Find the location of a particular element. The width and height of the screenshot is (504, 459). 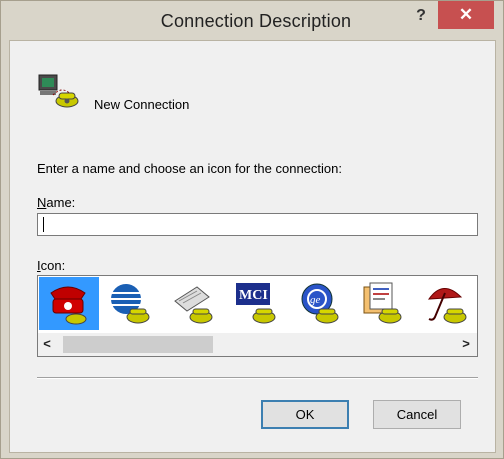

icon-label: Icon: is located at coordinates (51, 265).